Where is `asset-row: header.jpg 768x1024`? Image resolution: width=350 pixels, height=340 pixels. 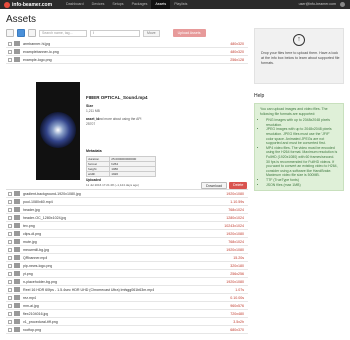 asset-row: header.jpg 768x1024 is located at coordinates (127, 210).